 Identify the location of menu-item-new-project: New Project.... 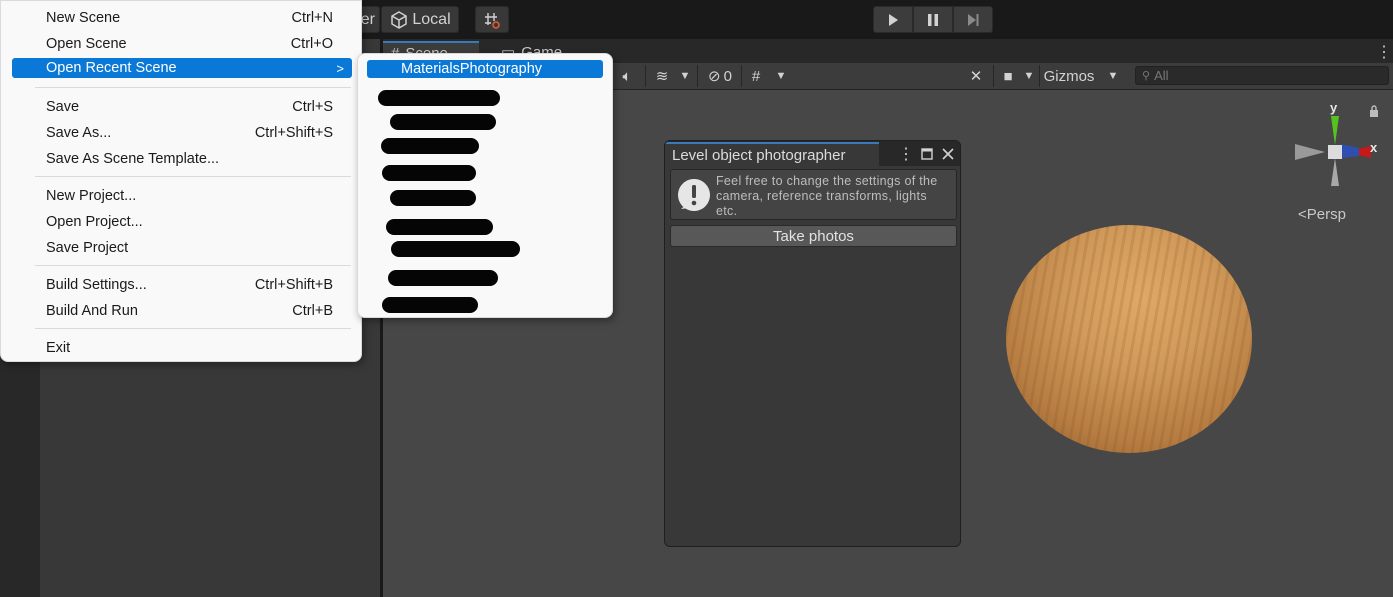
(182, 196).